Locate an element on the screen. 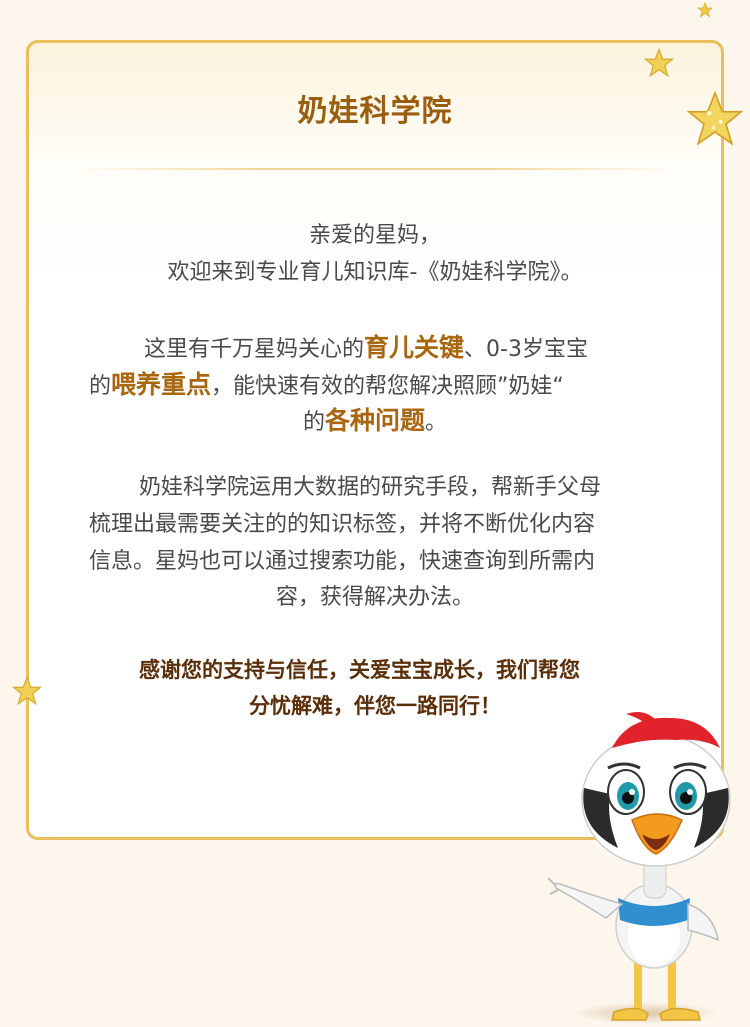 The image size is (750, 1027). para2-line-4: 容，获得解决办法。 is located at coordinates (374, 597).